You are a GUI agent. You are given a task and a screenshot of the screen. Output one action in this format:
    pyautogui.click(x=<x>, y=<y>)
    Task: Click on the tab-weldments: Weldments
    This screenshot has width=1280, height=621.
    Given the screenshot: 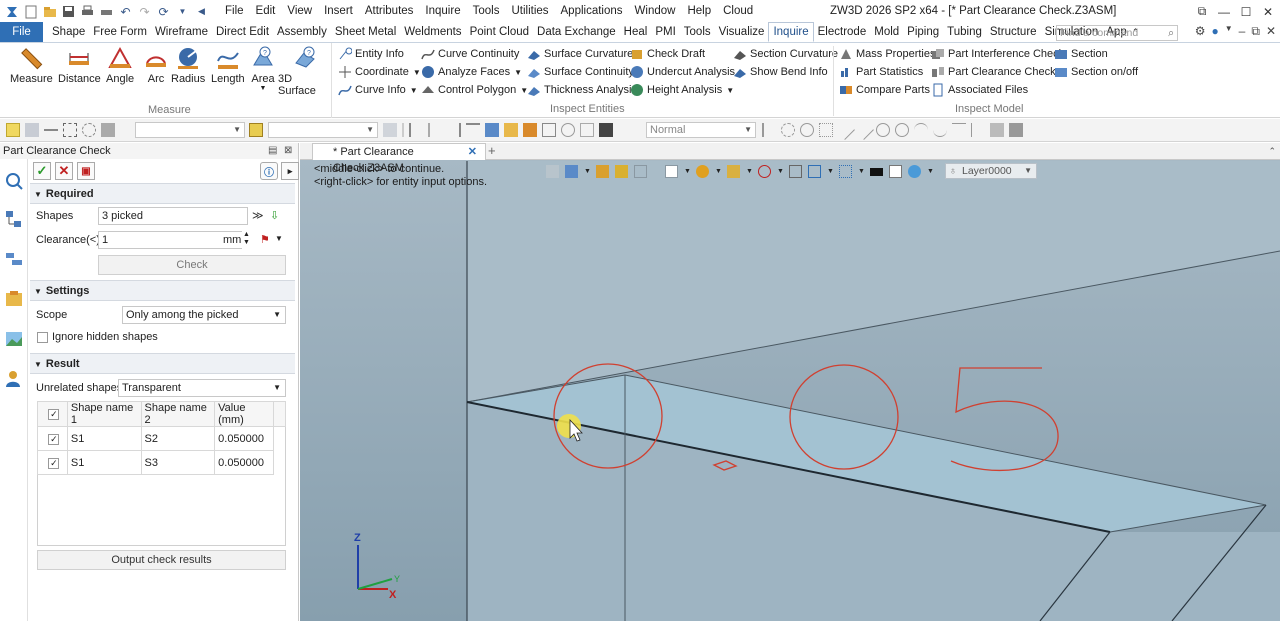 What is the action you would take?
    pyautogui.click(x=432, y=32)
    